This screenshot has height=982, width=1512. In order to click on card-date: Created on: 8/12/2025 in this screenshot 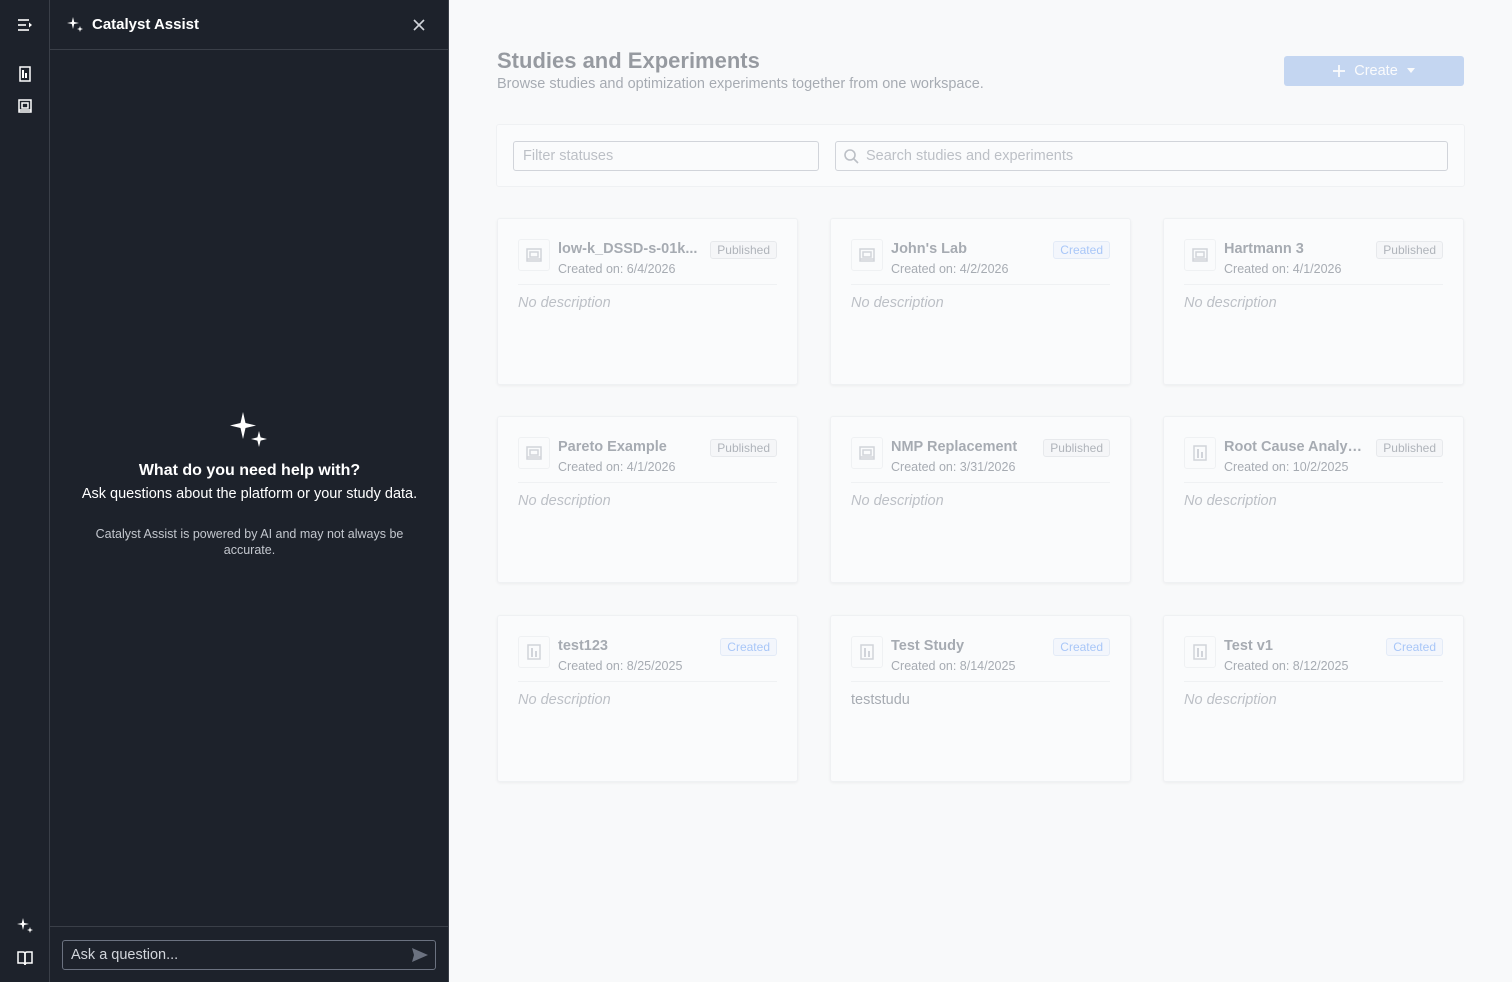, I will do `click(1286, 666)`.